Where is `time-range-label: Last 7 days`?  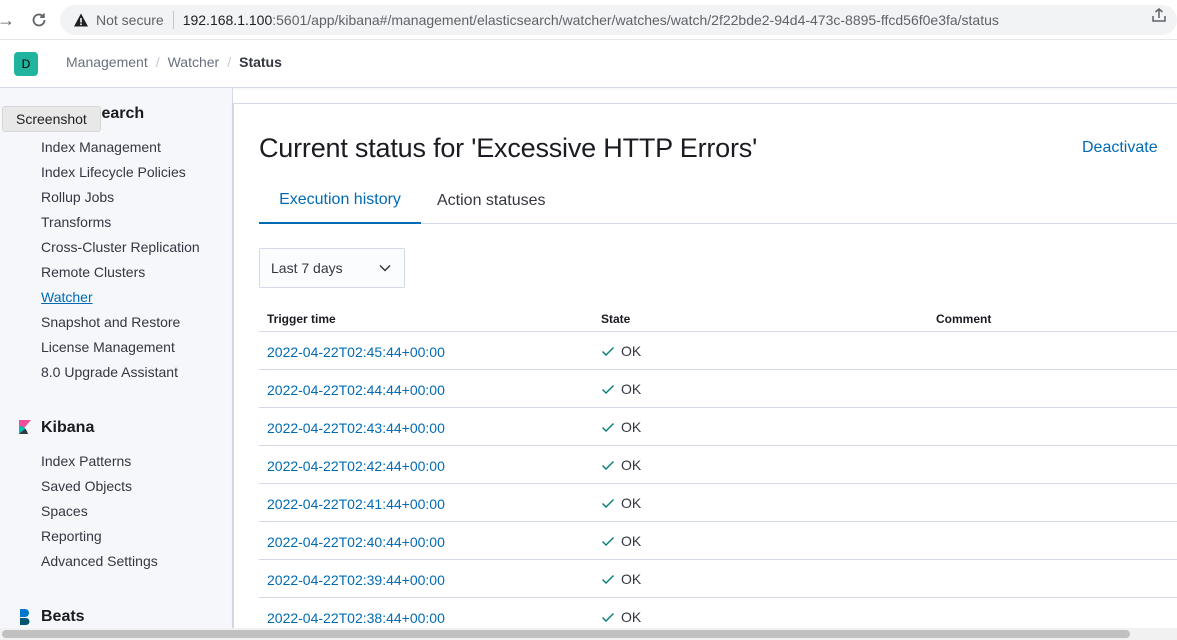
time-range-label: Last 7 days is located at coordinates (307, 268).